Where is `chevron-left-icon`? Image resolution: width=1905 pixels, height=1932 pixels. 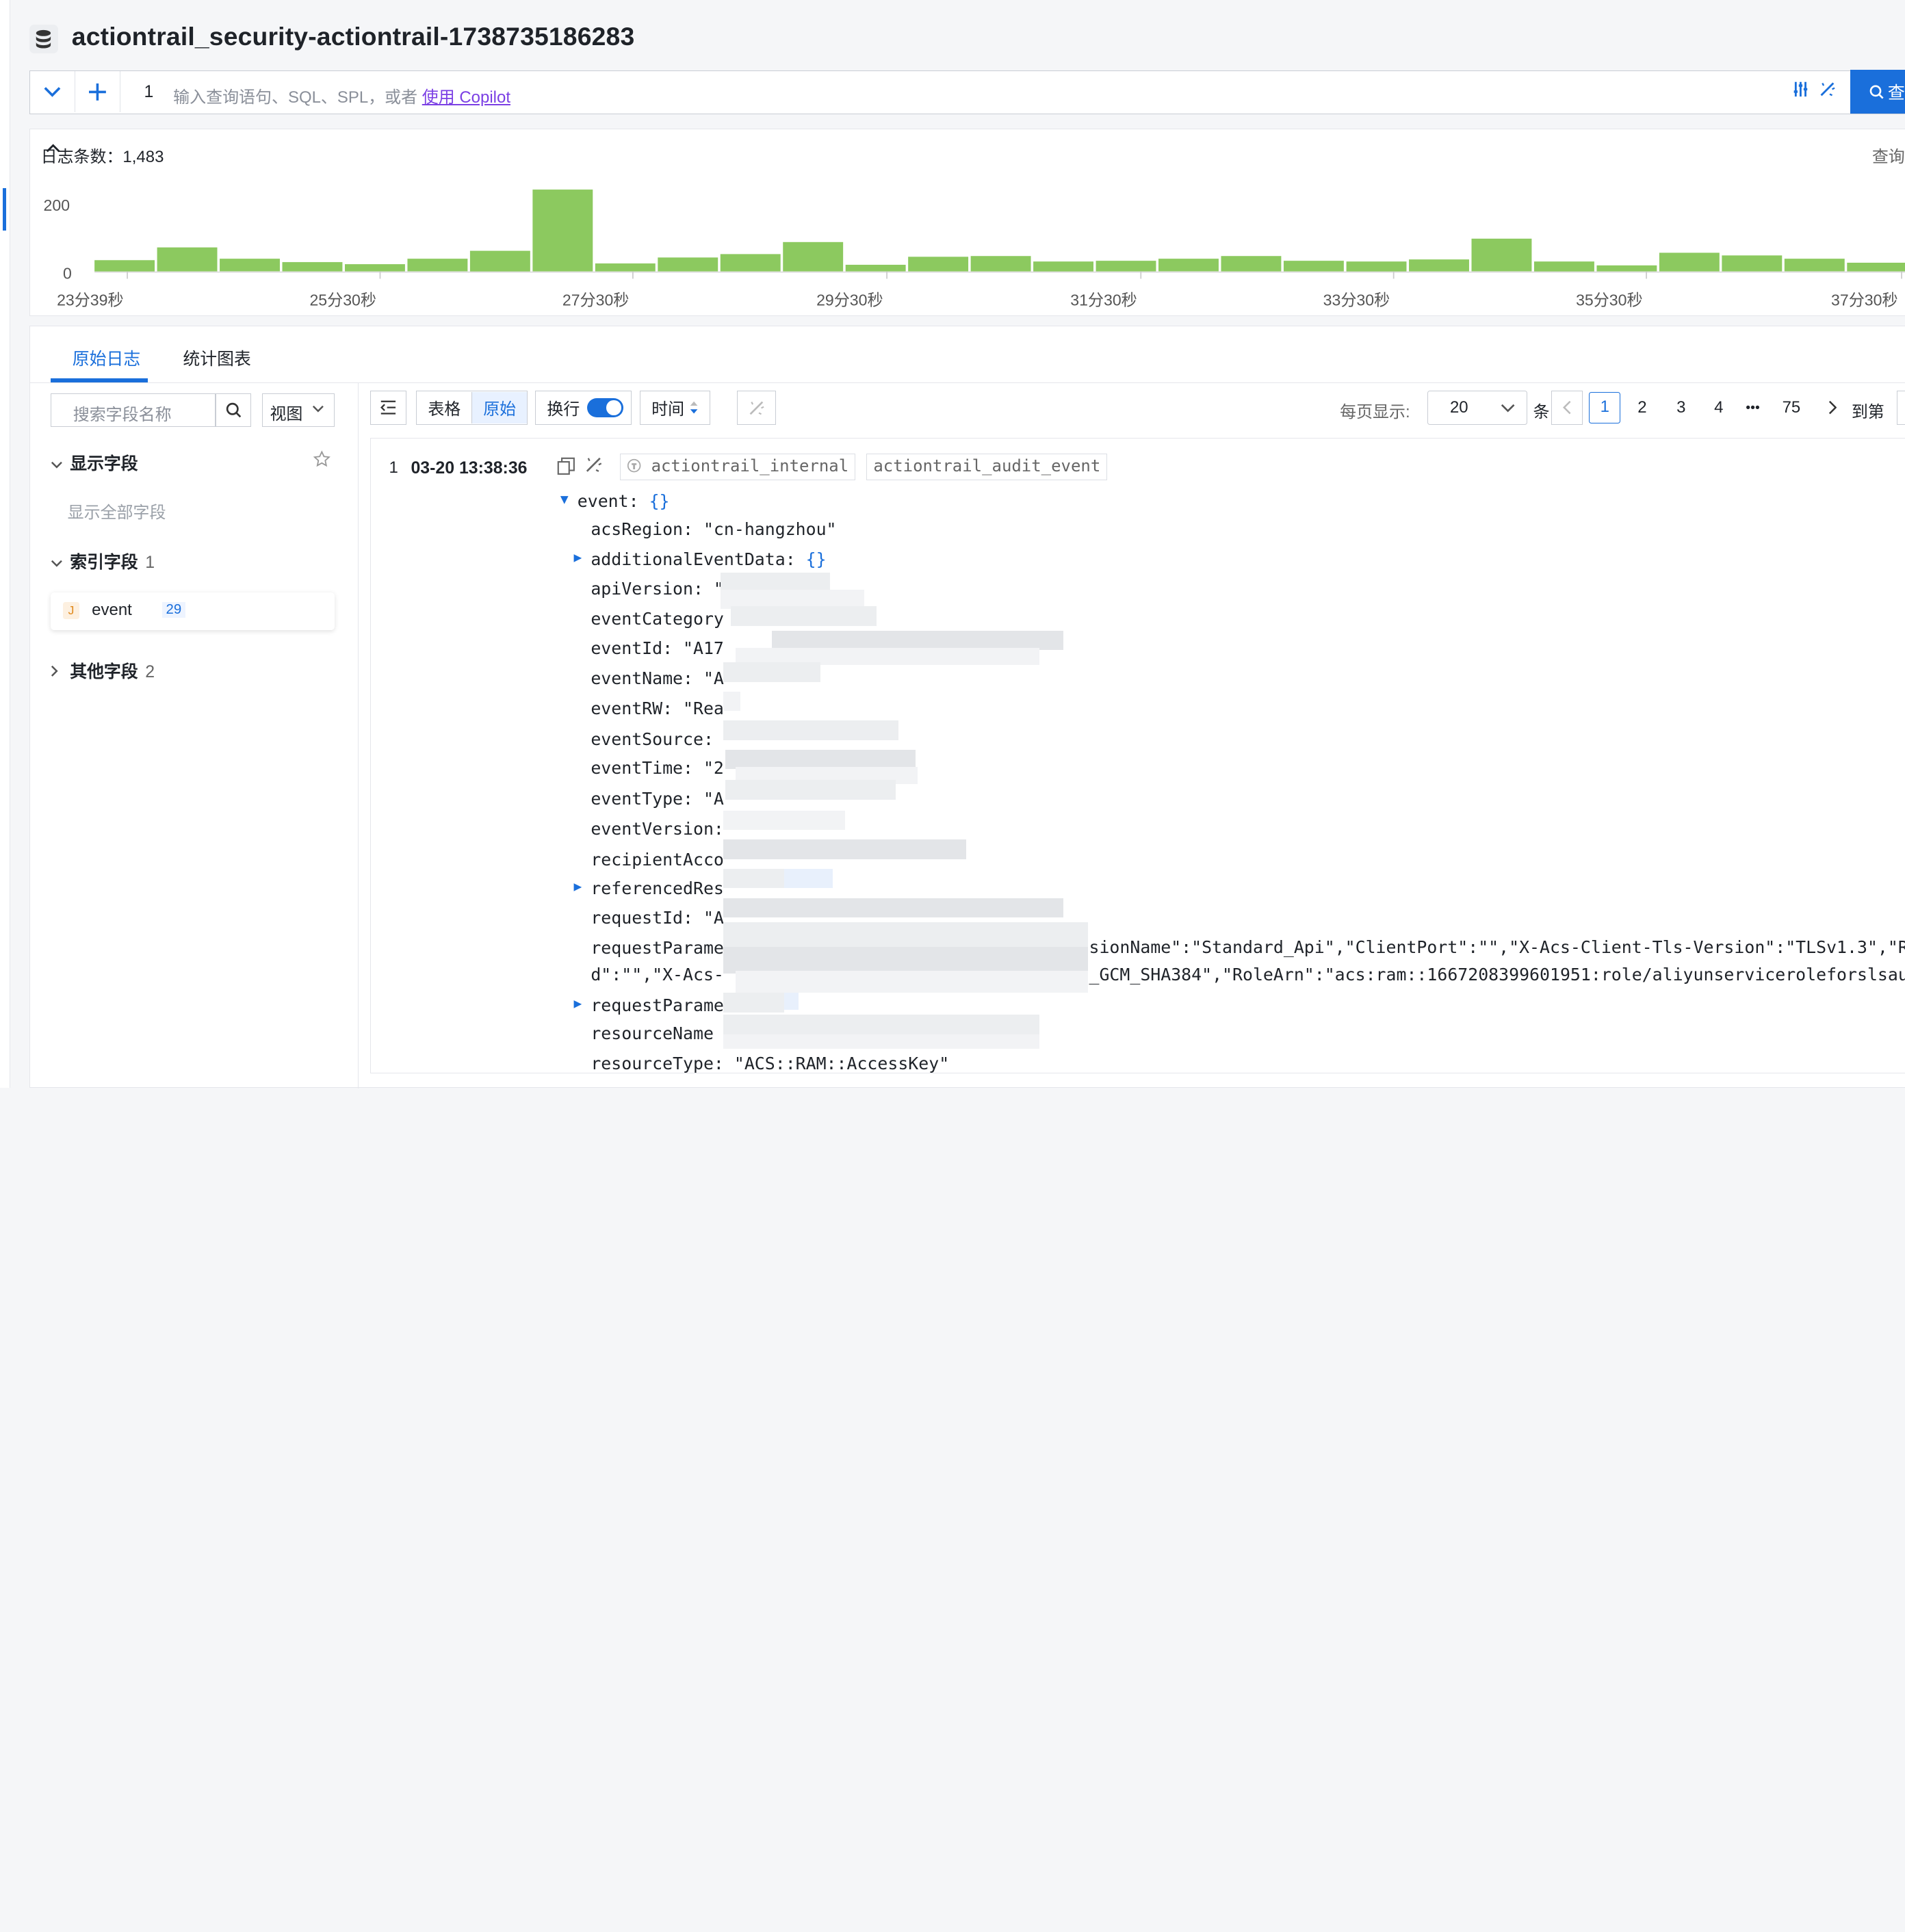
chevron-left-icon is located at coordinates (1567, 408).